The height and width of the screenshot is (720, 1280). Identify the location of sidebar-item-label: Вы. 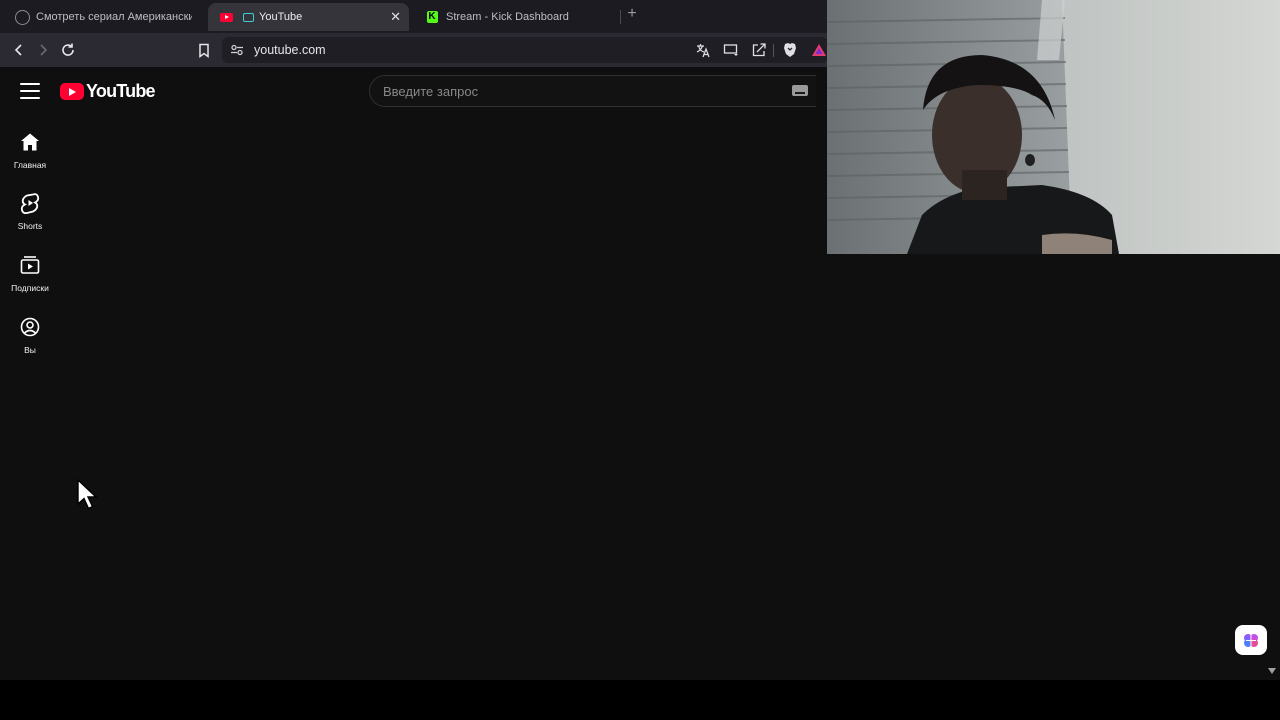
(30, 350).